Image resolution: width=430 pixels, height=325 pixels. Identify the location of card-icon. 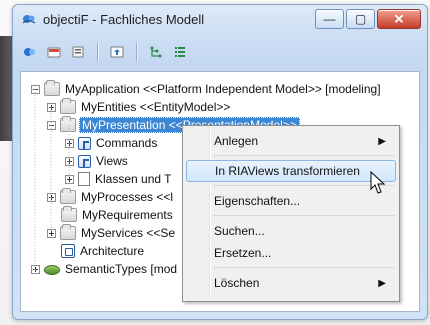
(54, 52).